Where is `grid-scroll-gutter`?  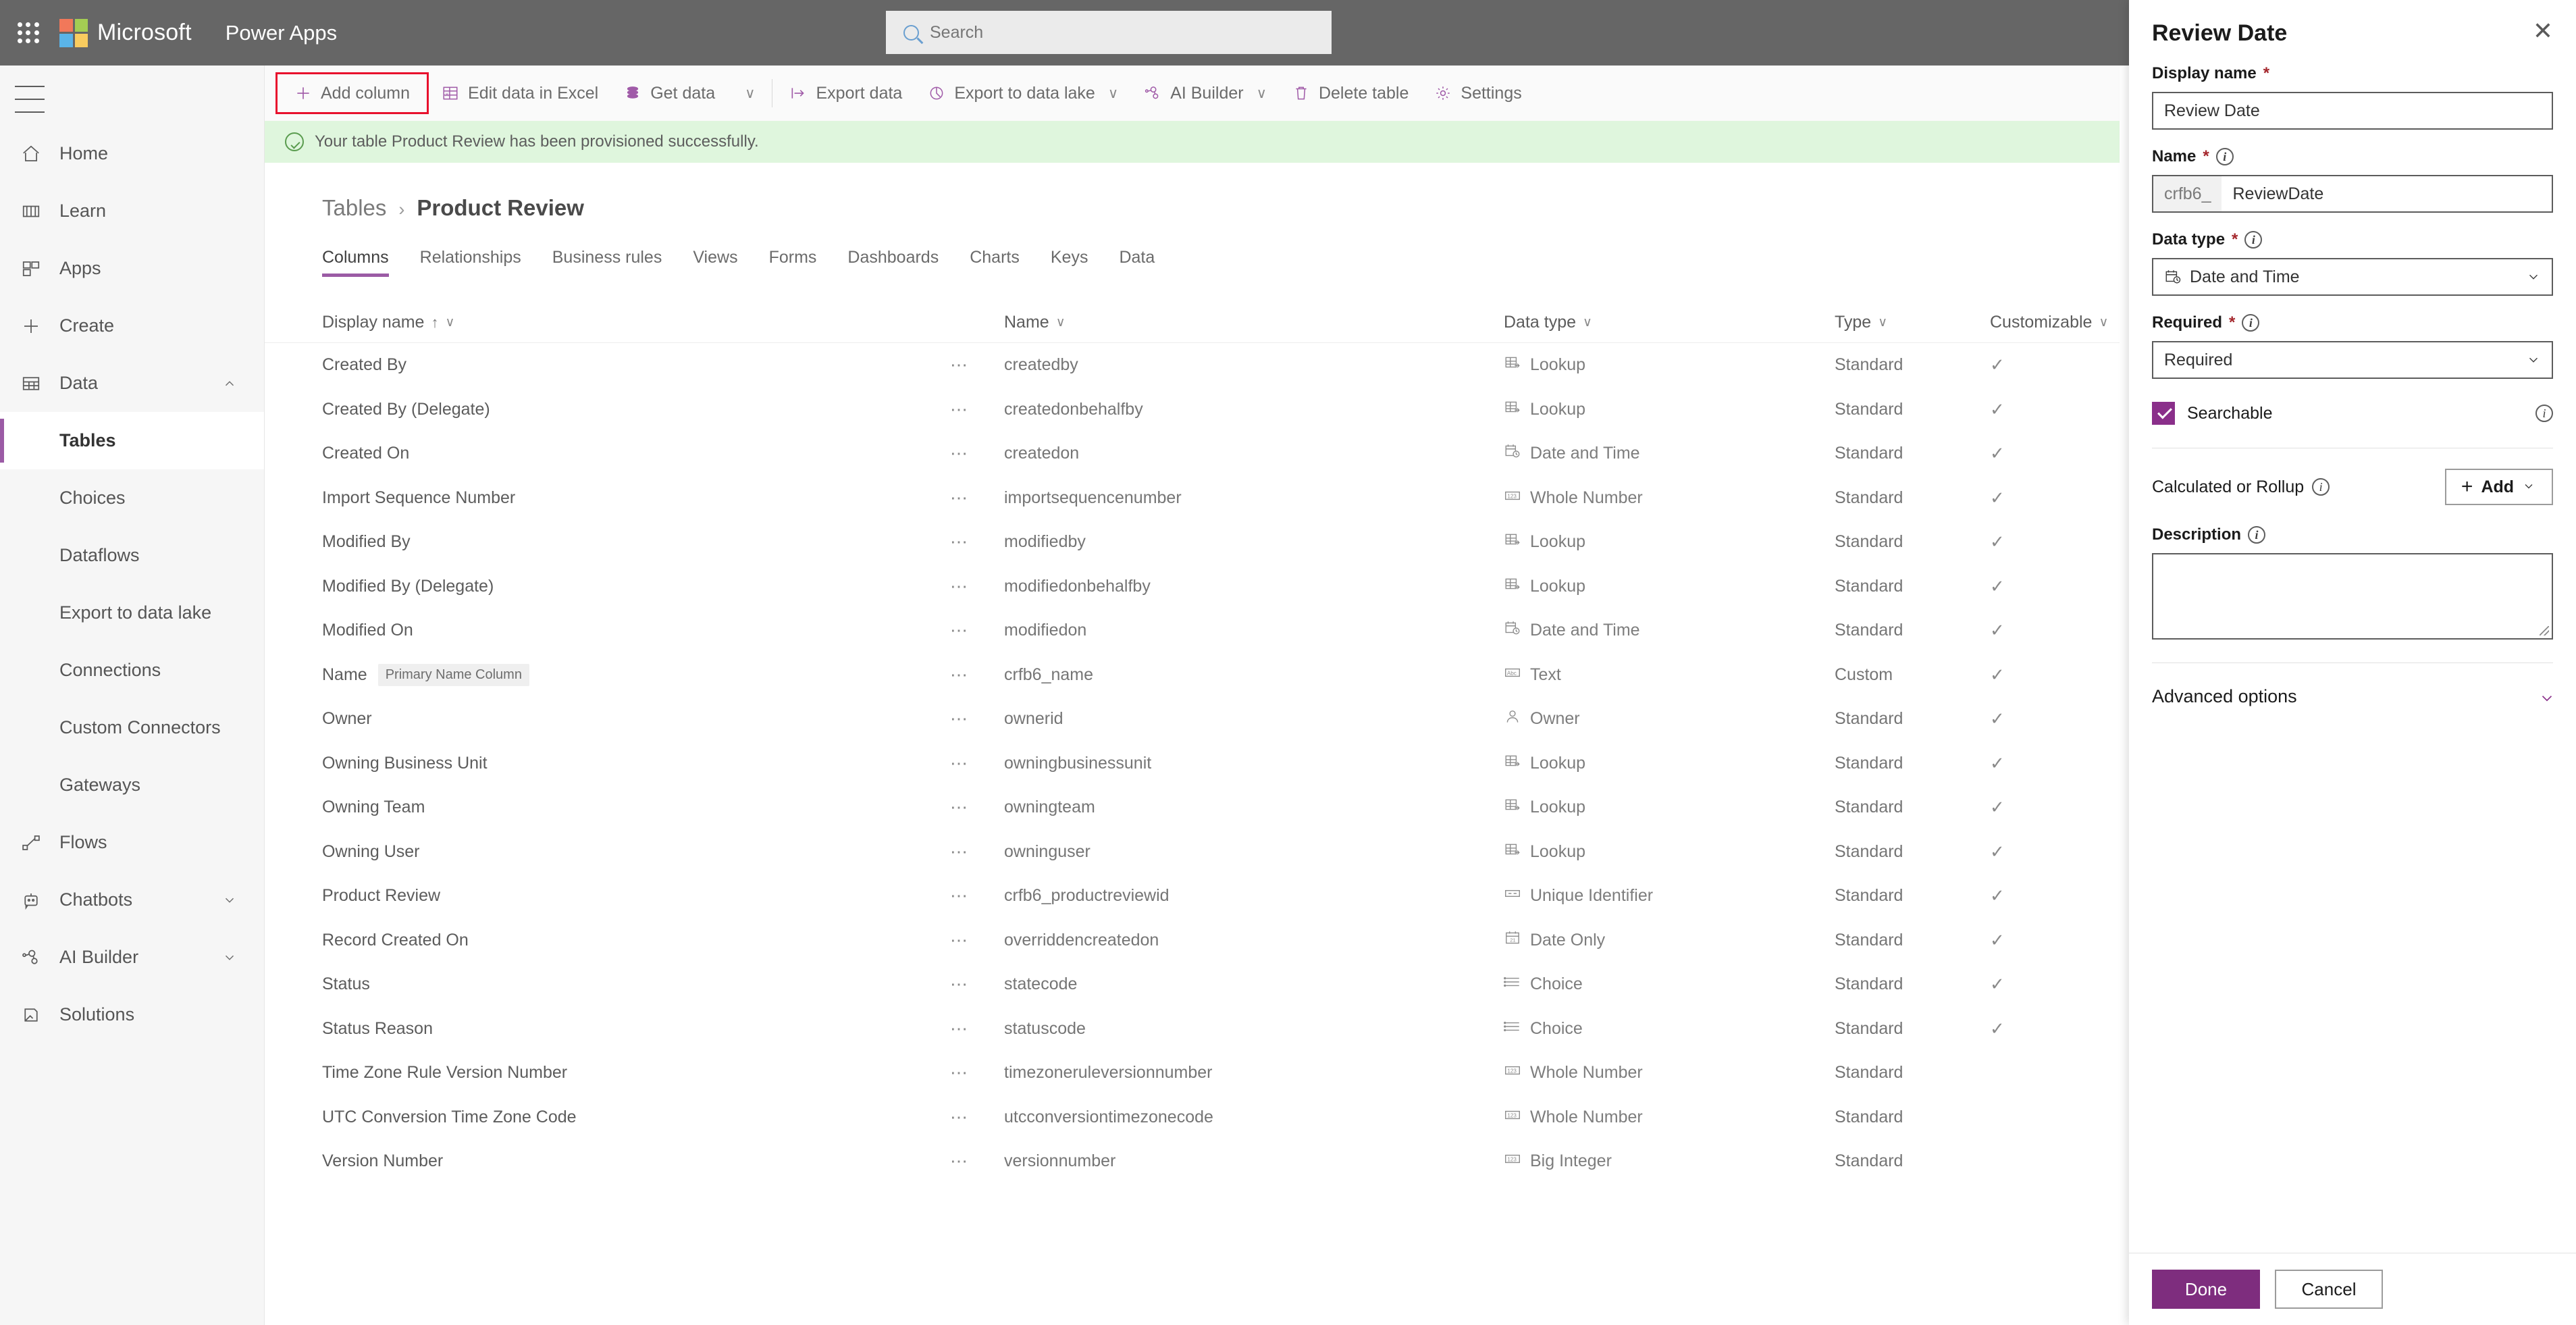 grid-scroll-gutter is located at coordinates (2124, 695).